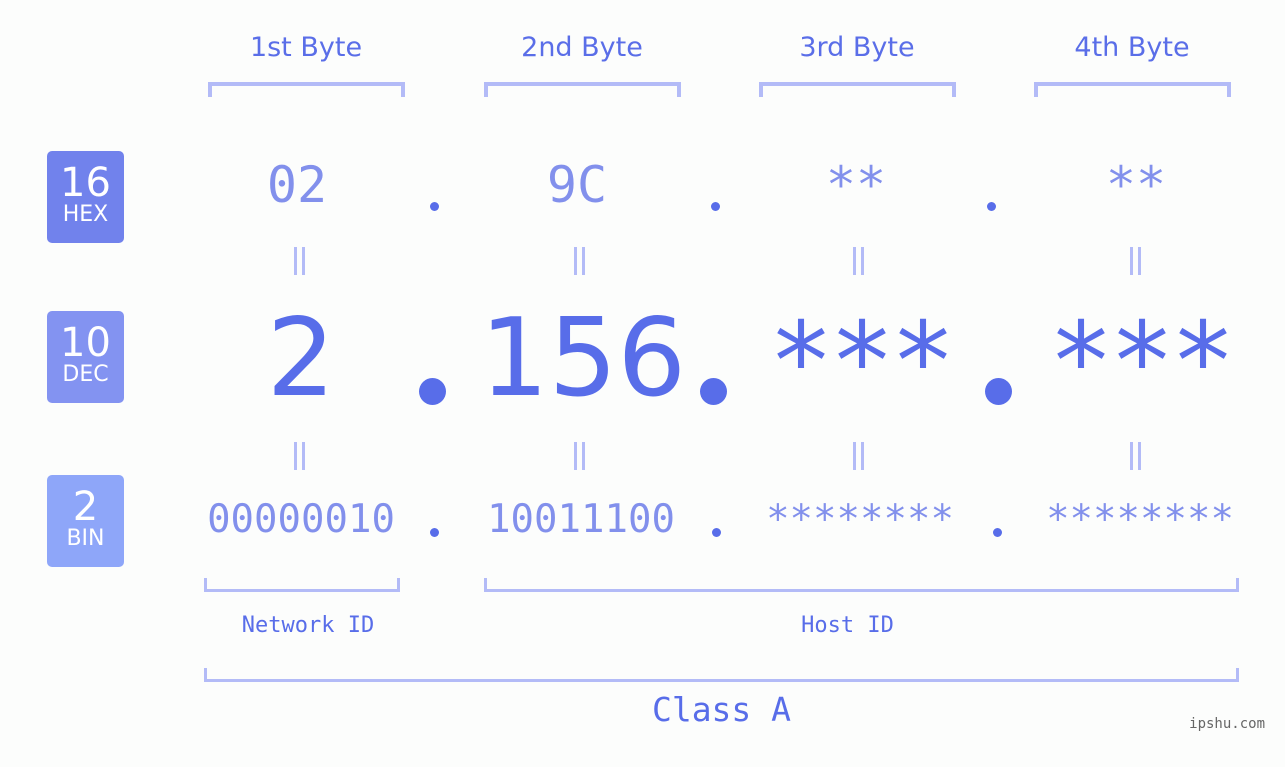 The image size is (1285, 767). Describe the element at coordinates (308, 625) in the screenshot. I see `network-id-label: Network ID` at that location.